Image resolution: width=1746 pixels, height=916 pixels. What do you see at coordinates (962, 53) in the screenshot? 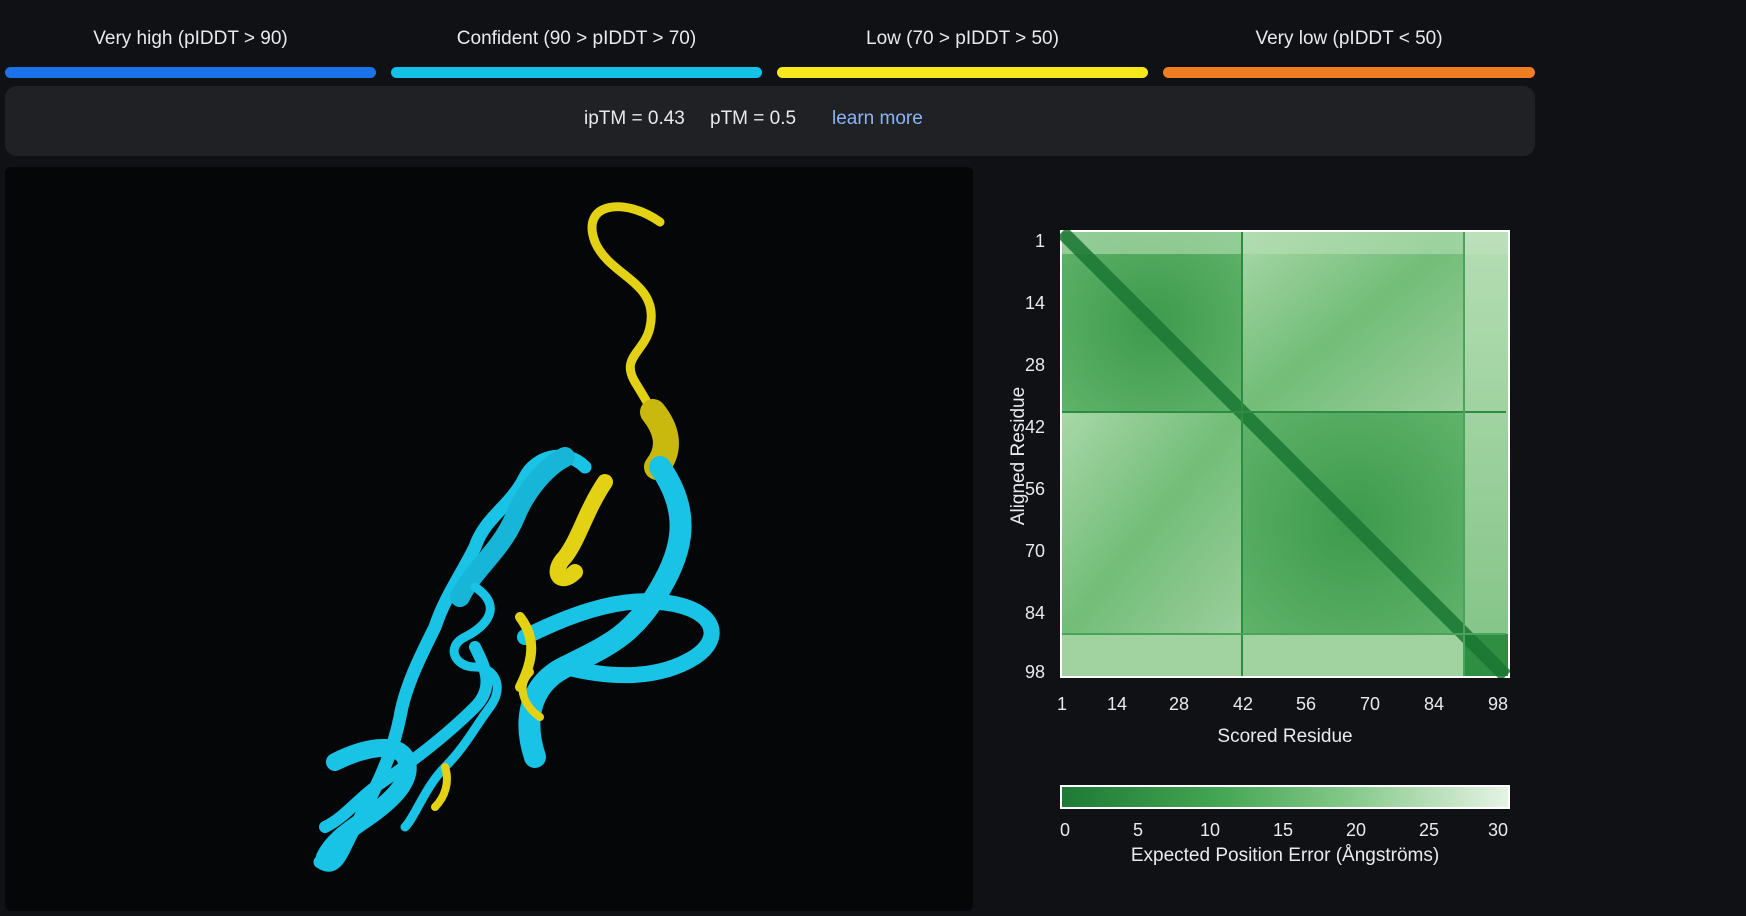
I see `legend-low: Low (70 > pIDDT > 50)` at bounding box center [962, 53].